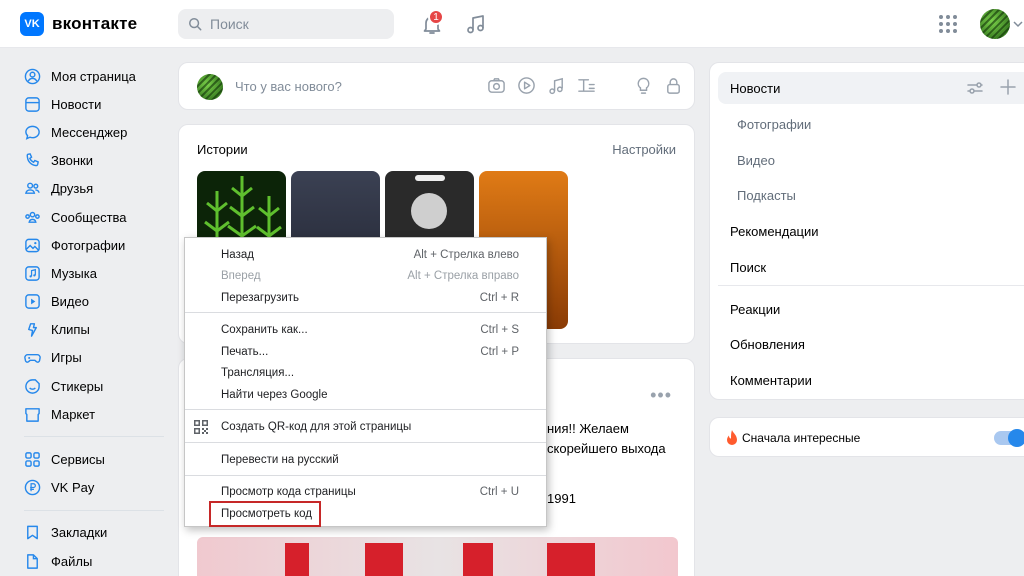 This screenshot has height=576, width=1024. I want to click on phone-icon, so click(32, 160).